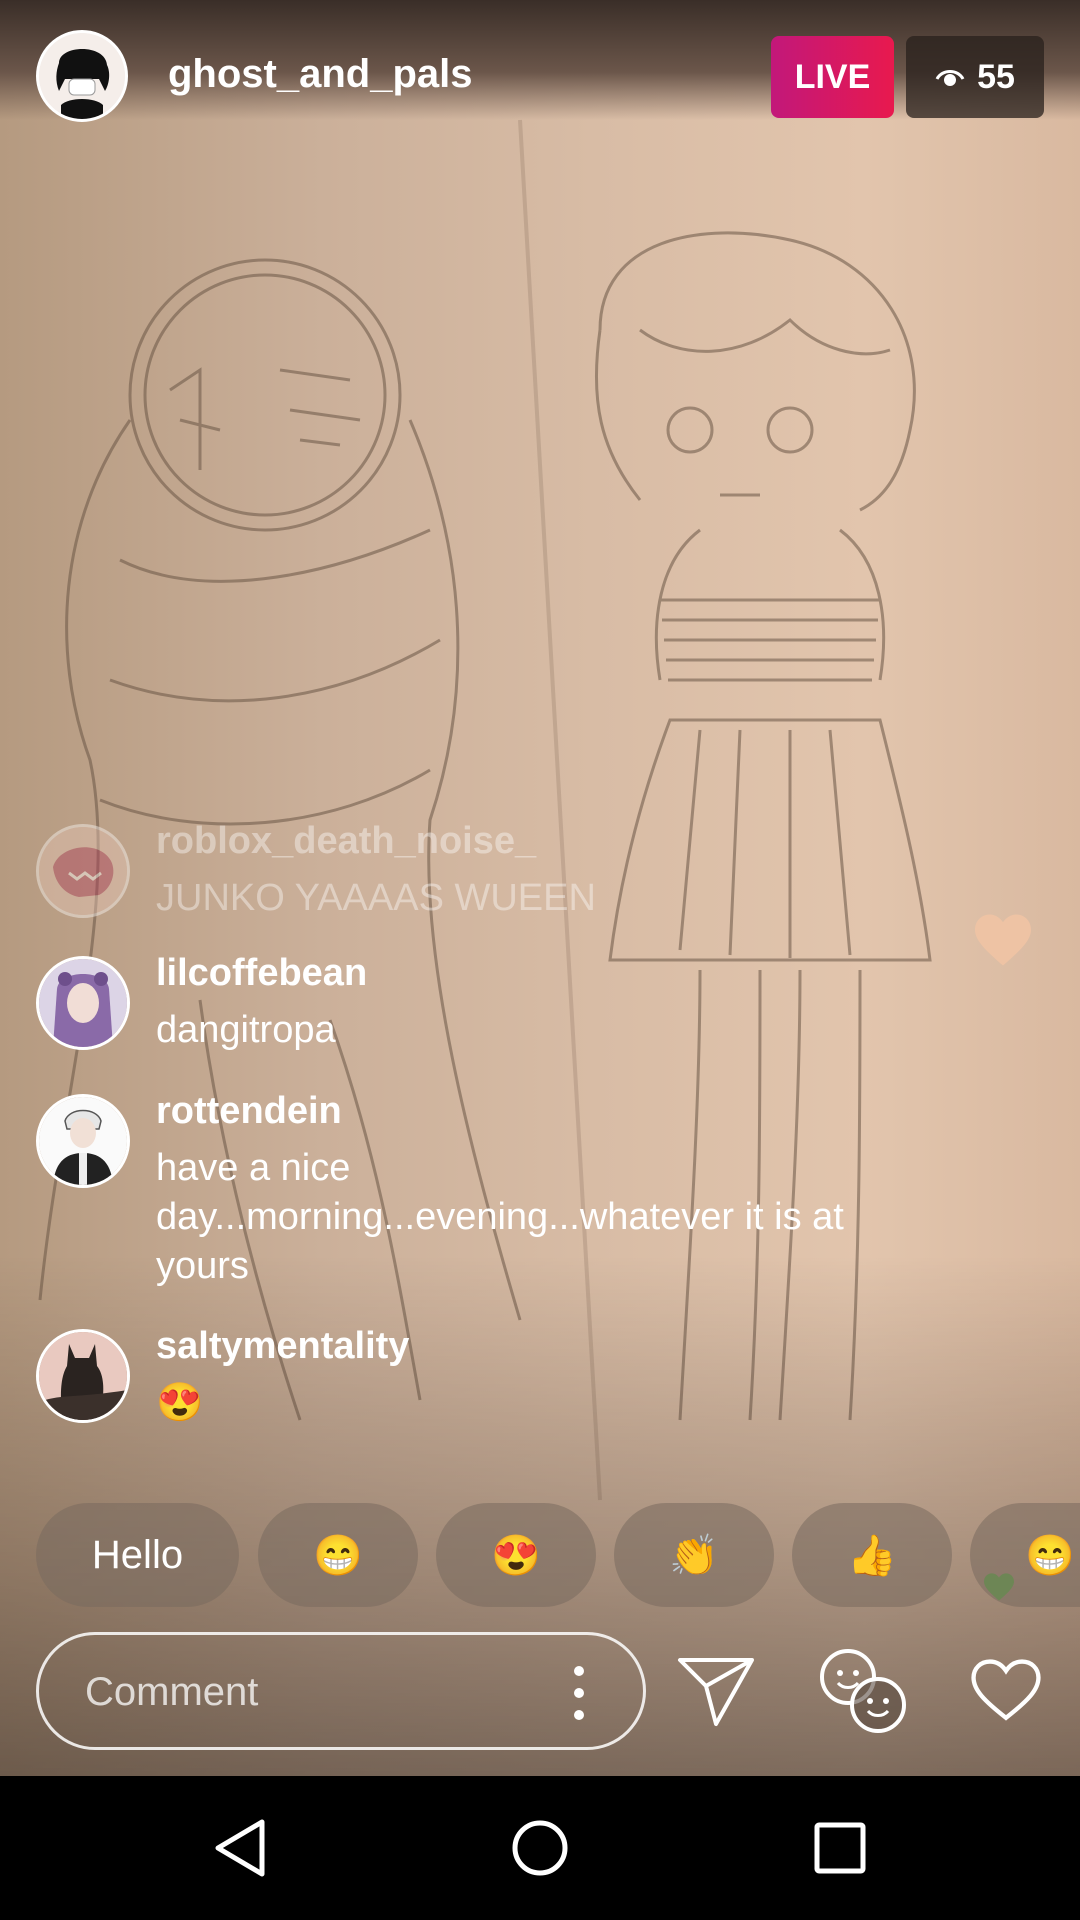  I want to click on streamer-avatar, so click(82, 76).